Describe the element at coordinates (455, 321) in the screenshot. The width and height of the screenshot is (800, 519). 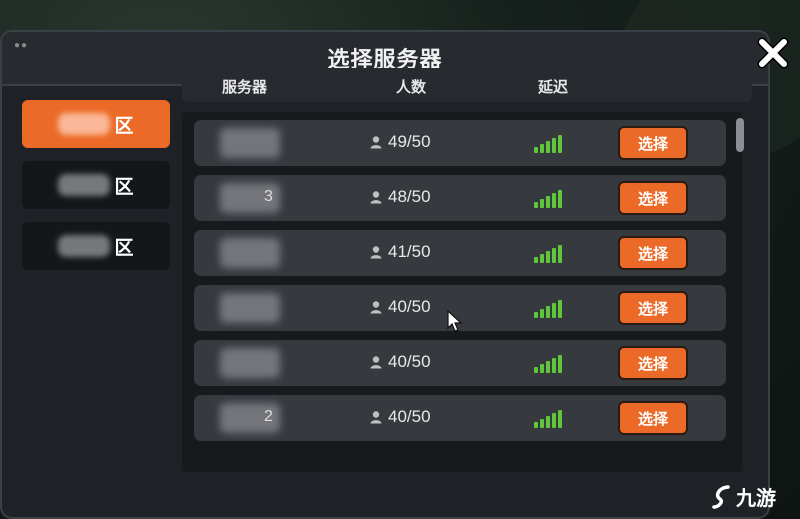
I see `mouse-cursor-icon` at that location.